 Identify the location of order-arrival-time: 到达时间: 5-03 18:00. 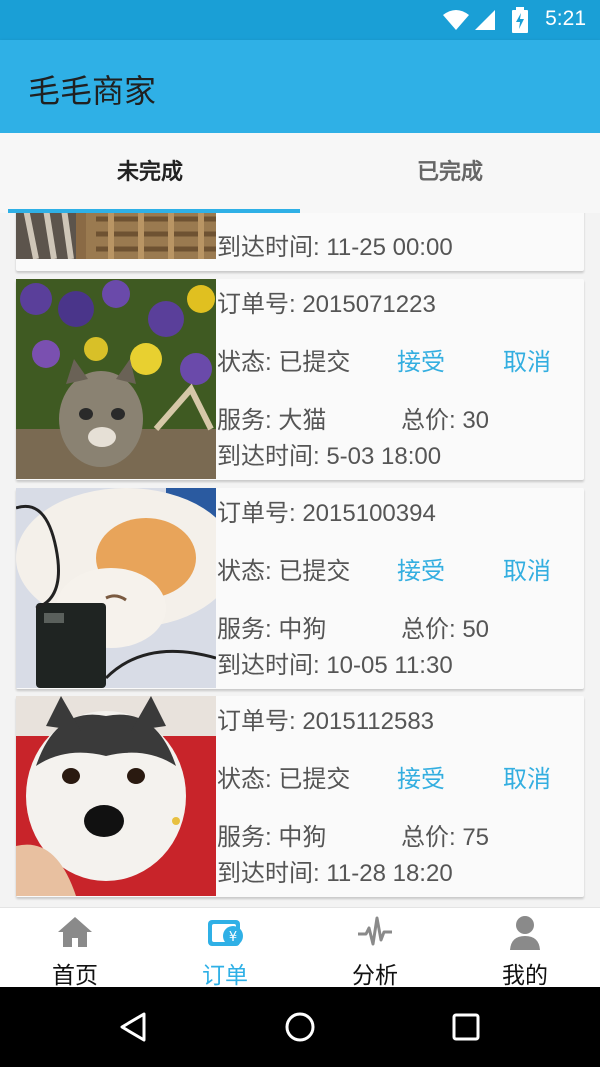
(329, 456).